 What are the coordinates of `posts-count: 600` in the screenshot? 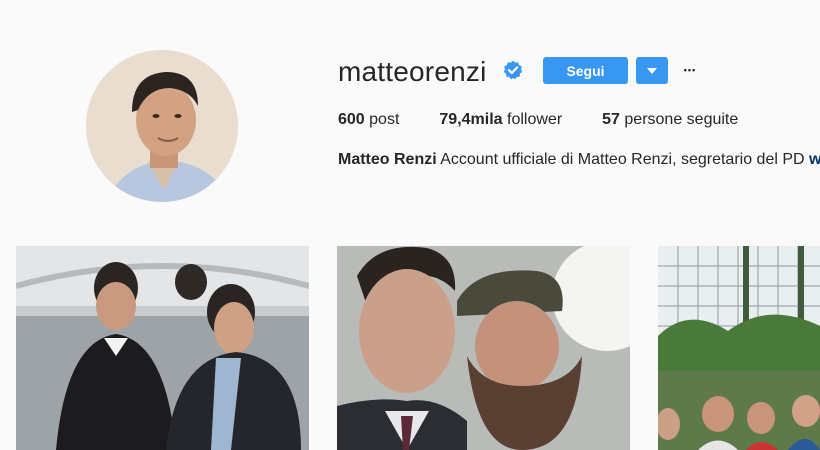 It's located at (351, 119).